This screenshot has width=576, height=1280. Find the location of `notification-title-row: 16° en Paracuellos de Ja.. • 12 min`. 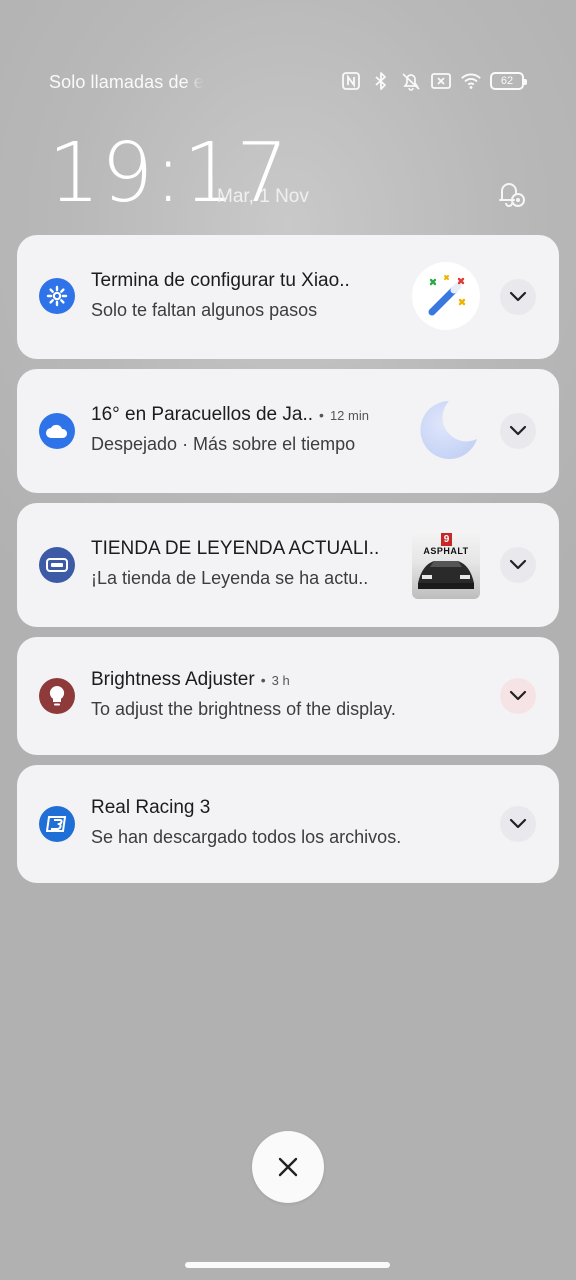

notification-title-row: 16° en Paracuellos de Ja.. • 12 min is located at coordinates (230, 415).